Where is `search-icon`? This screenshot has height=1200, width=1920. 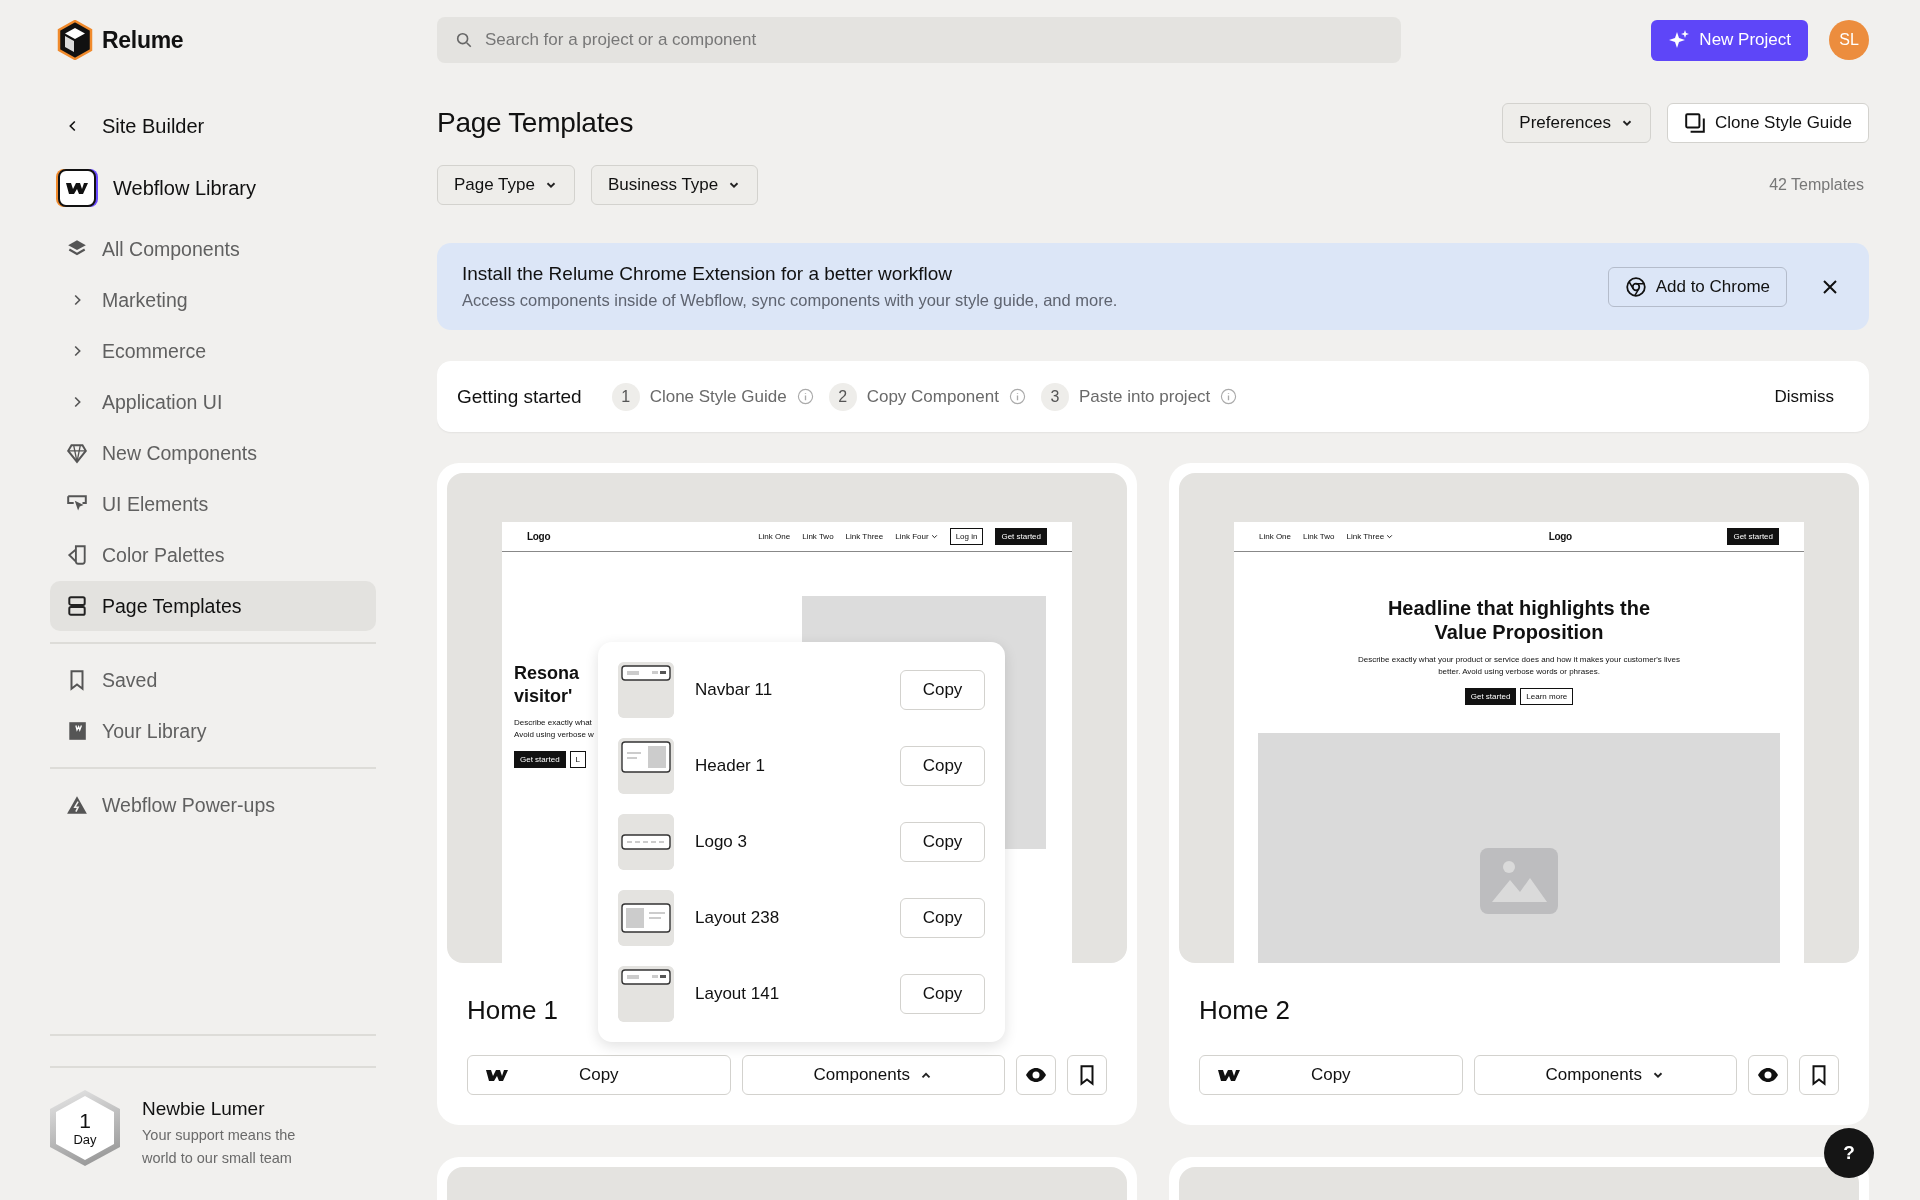 search-icon is located at coordinates (464, 40).